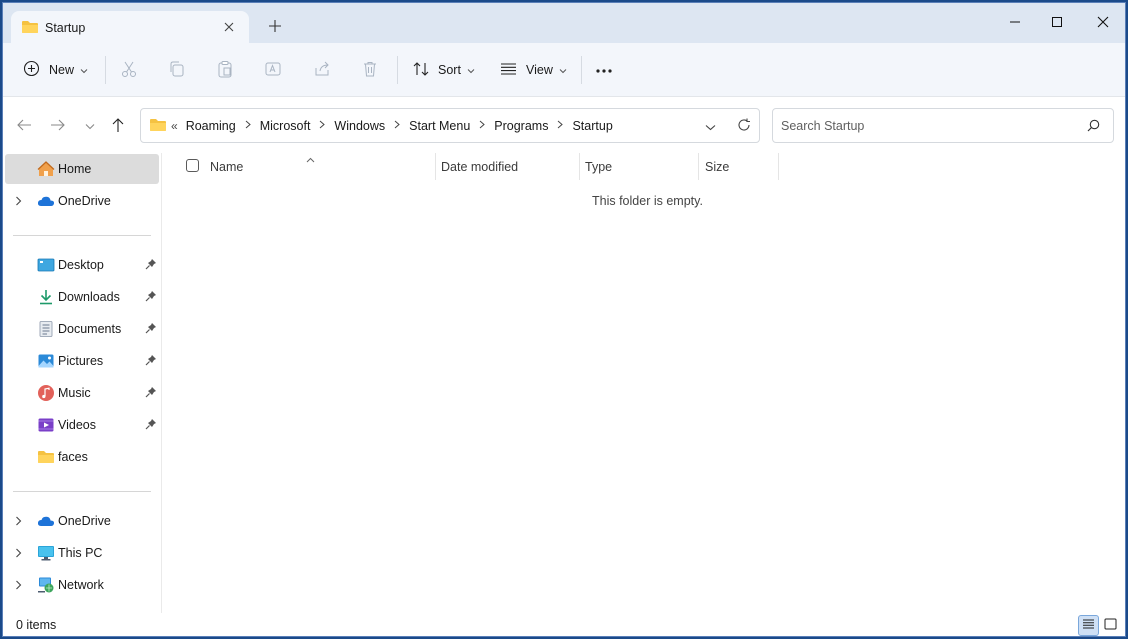  What do you see at coordinates (598, 167) in the screenshot?
I see `column-header-type: Type` at bounding box center [598, 167].